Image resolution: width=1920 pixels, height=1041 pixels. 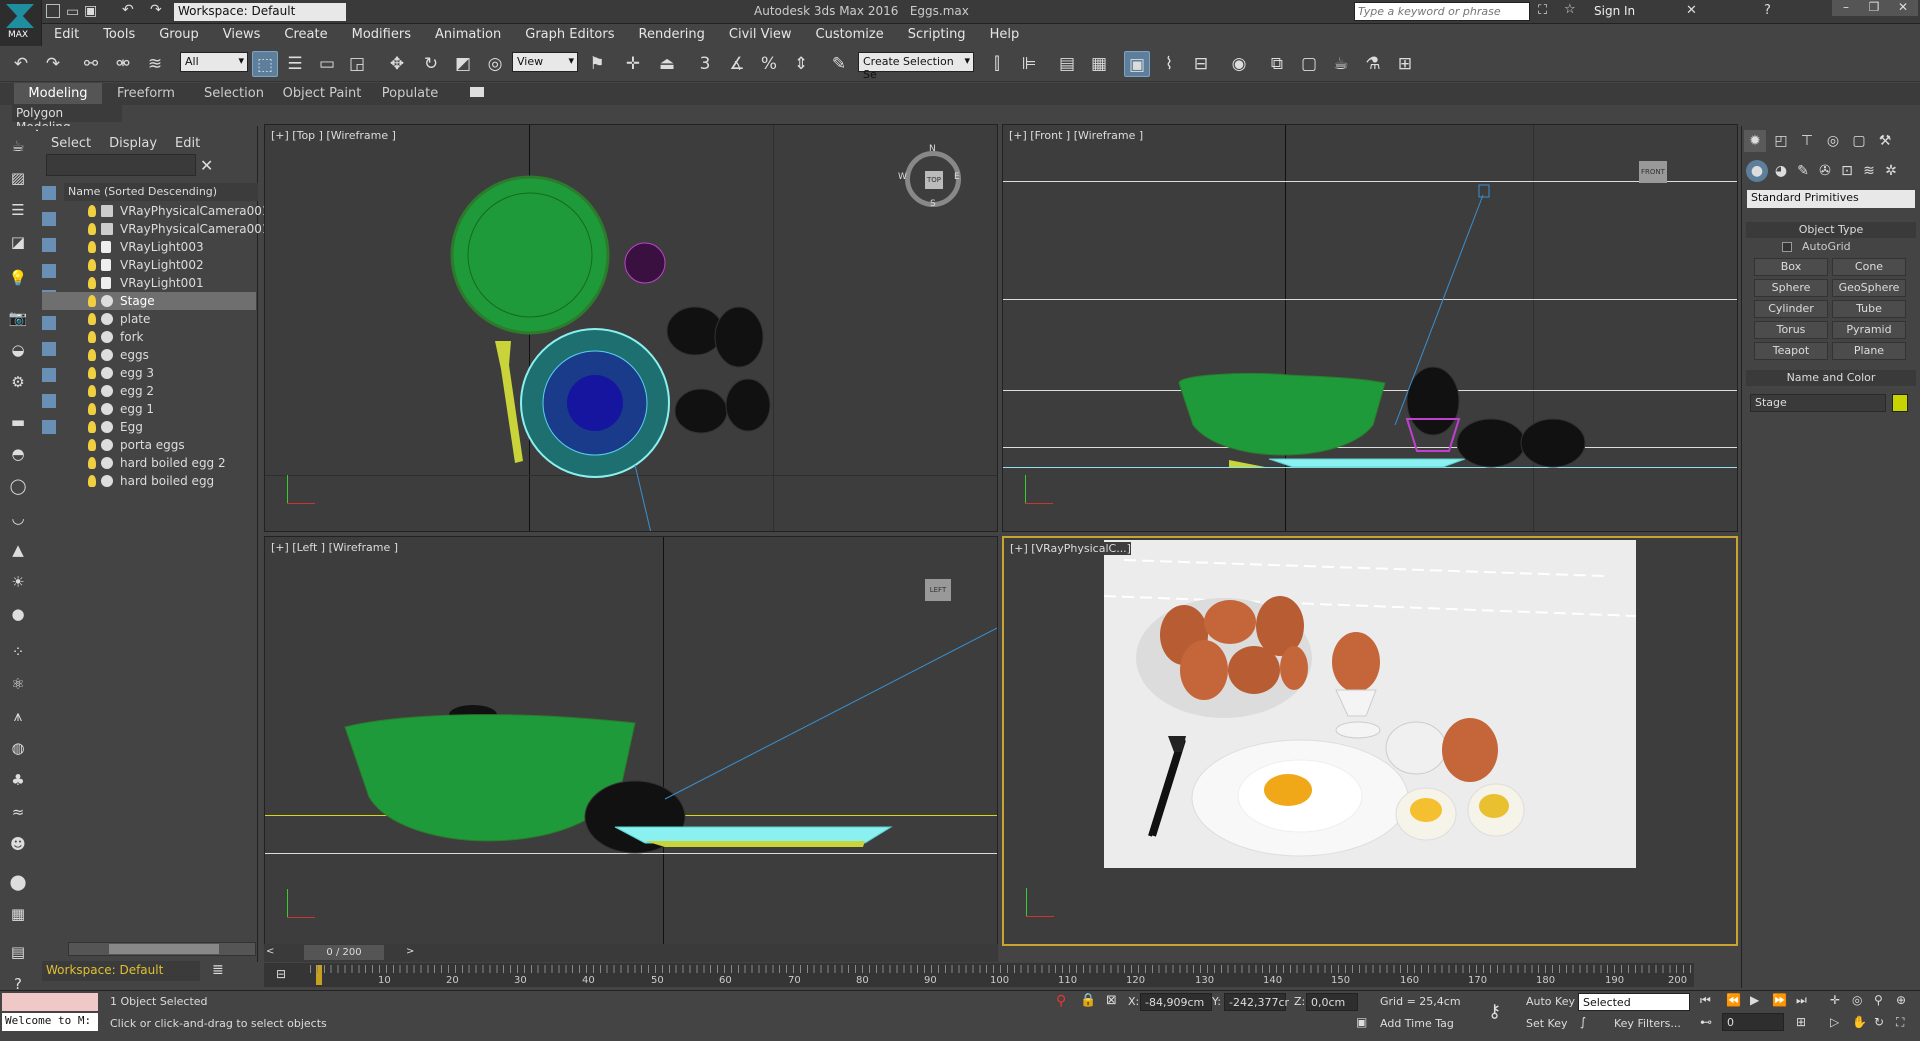 What do you see at coordinates (123, 64) in the screenshot?
I see `unlink-icon: ⚮` at bounding box center [123, 64].